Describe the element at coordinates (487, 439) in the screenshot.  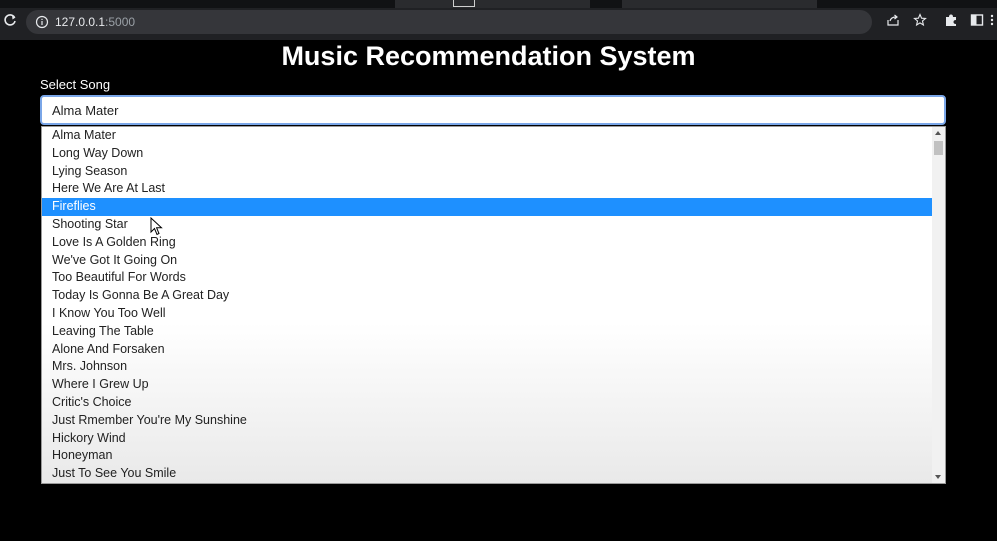
I see `dropdown-option: Hickory Wind` at that location.